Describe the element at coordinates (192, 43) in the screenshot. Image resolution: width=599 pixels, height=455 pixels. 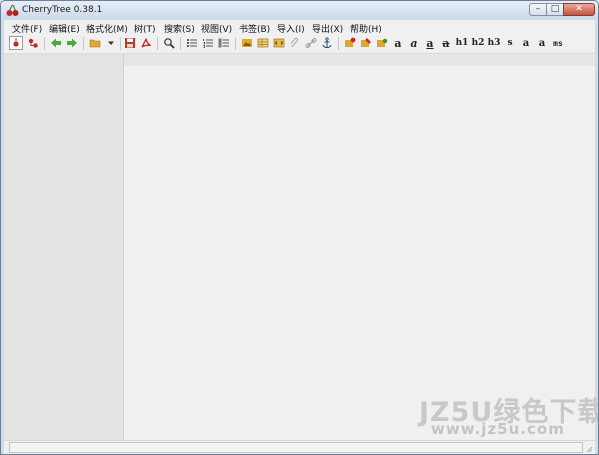
I see `bulleted-list-icon` at that location.